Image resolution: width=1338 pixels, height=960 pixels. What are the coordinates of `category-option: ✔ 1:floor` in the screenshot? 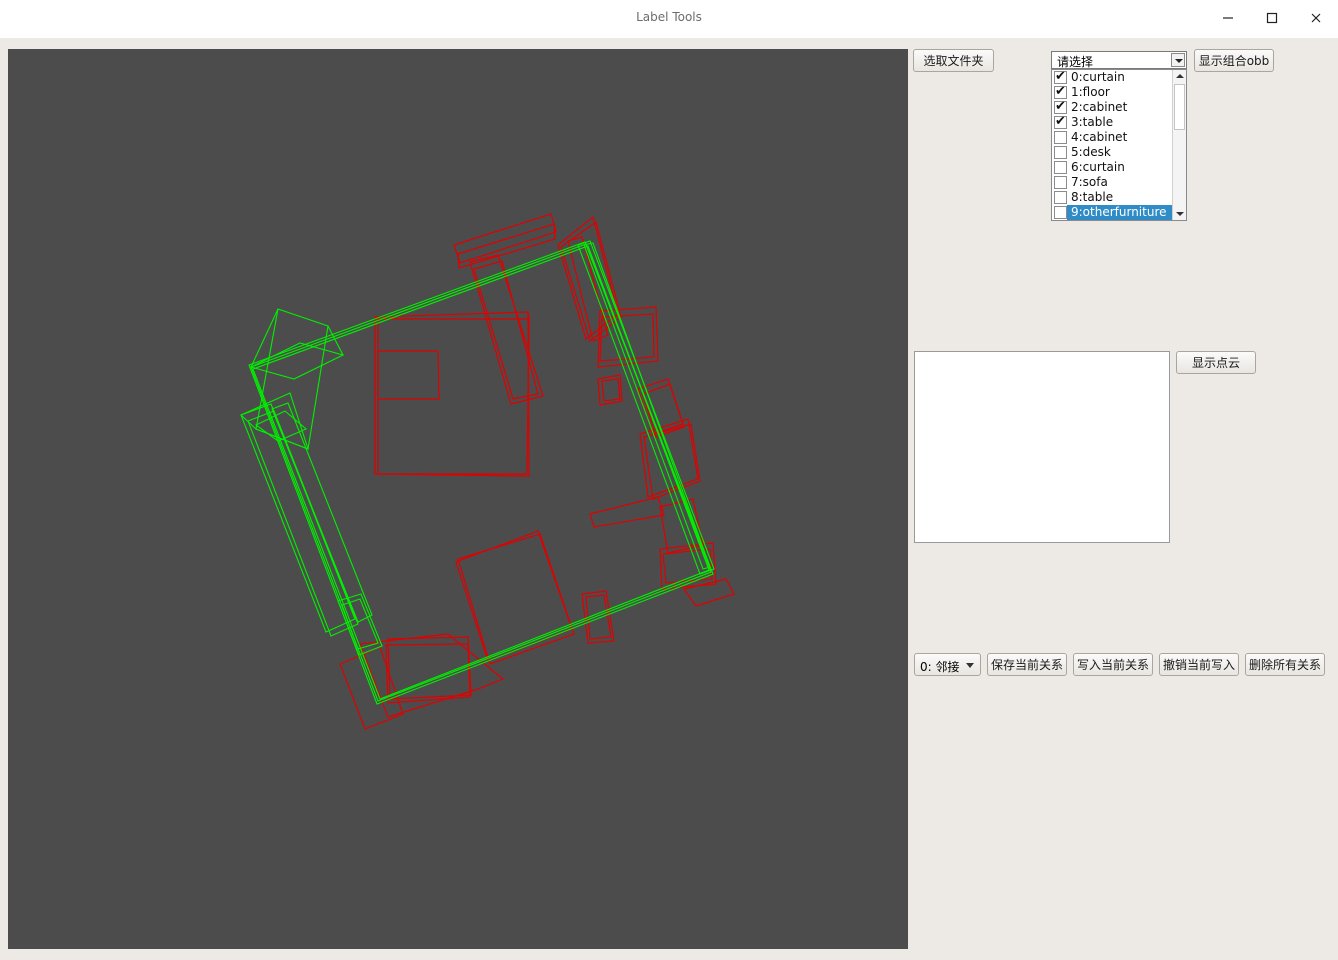 It's located at (1112, 92).